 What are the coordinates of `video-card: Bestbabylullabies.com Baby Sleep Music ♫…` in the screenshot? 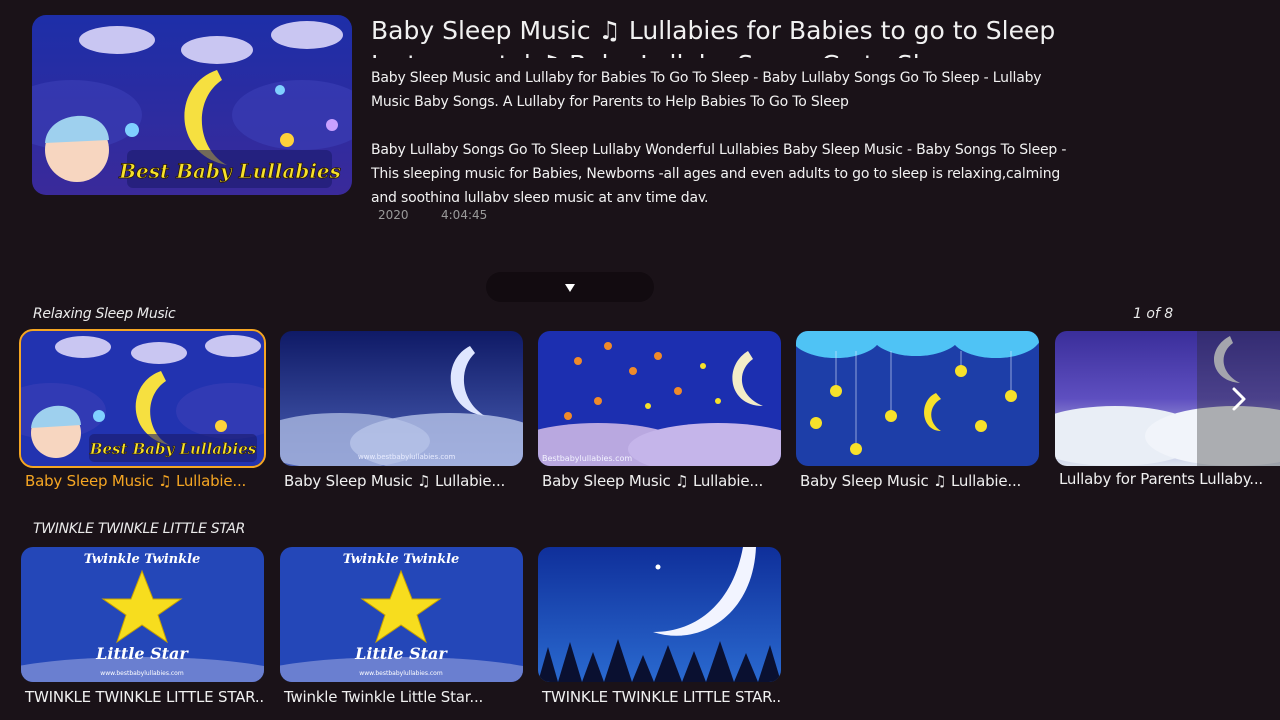 It's located at (659, 410).